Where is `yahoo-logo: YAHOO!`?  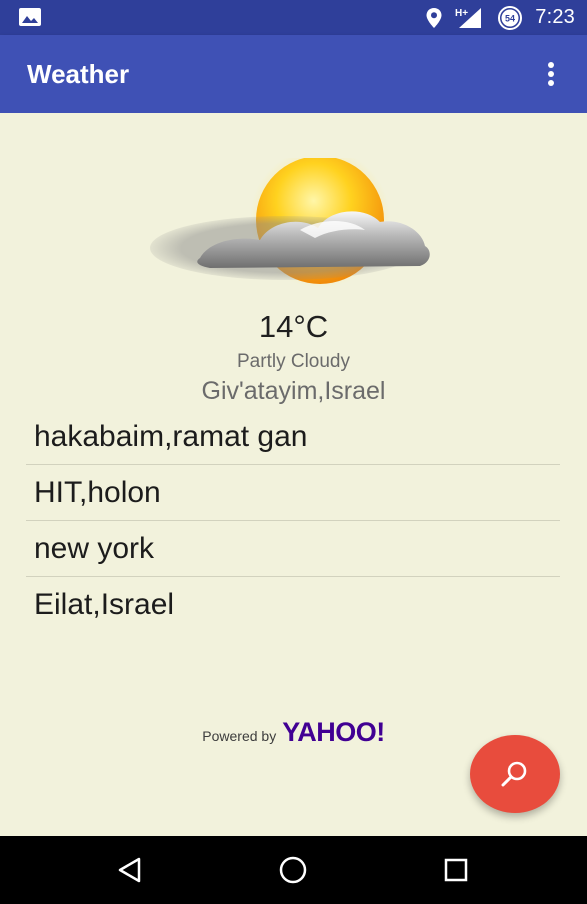
yahoo-logo: YAHOO! is located at coordinates (333, 732).